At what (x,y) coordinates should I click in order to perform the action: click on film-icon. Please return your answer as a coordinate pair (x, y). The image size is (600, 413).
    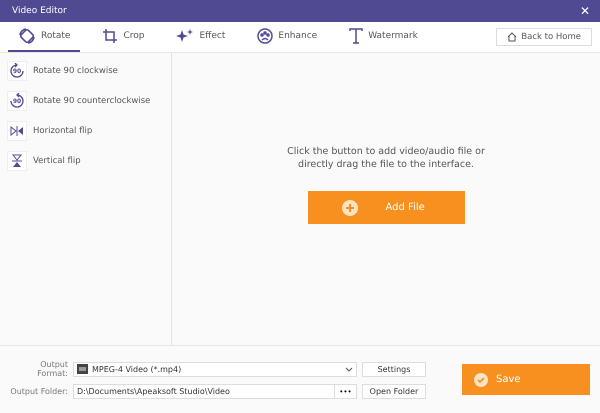
    Looking at the image, I should click on (82, 369).